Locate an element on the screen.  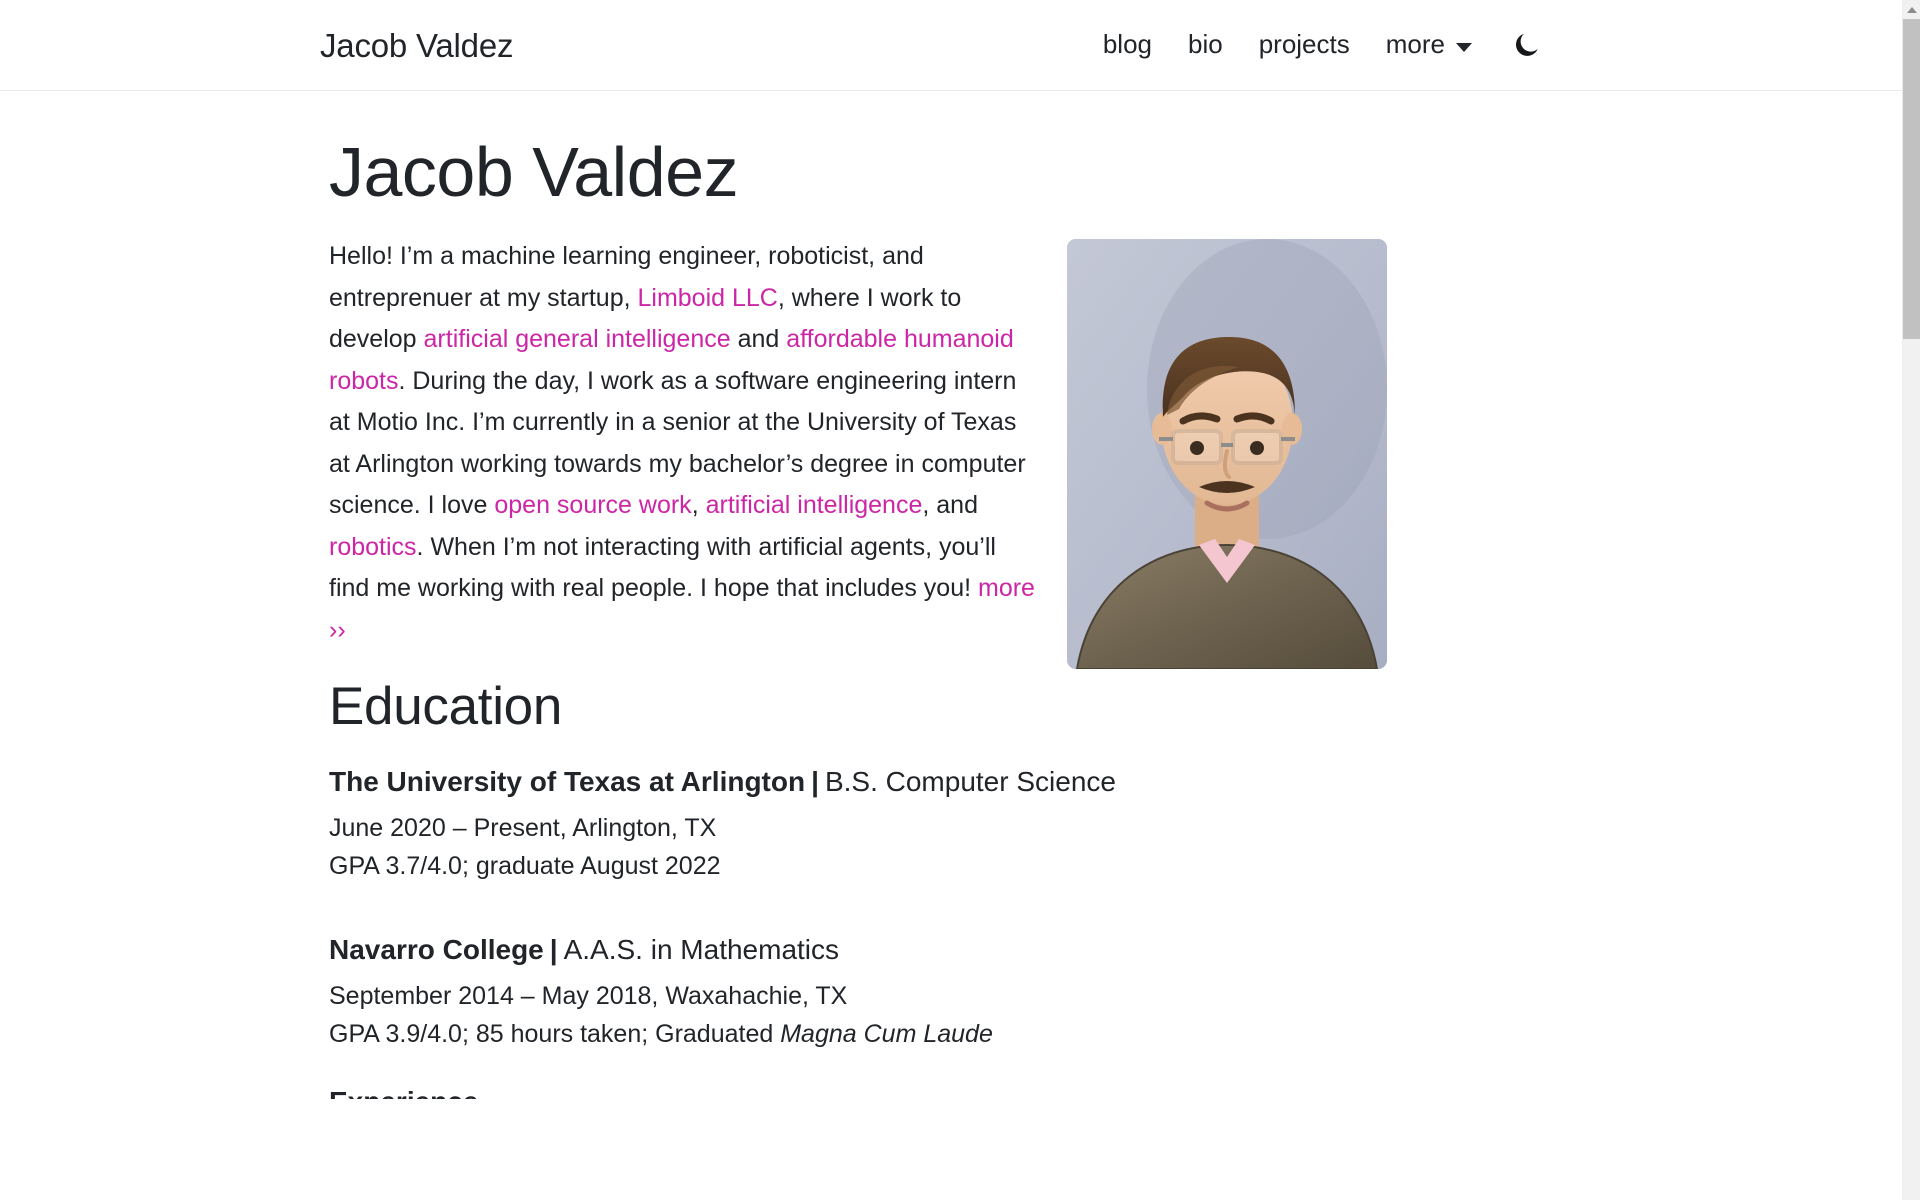
dark-mode-toggle-button is located at coordinates (1527, 45).